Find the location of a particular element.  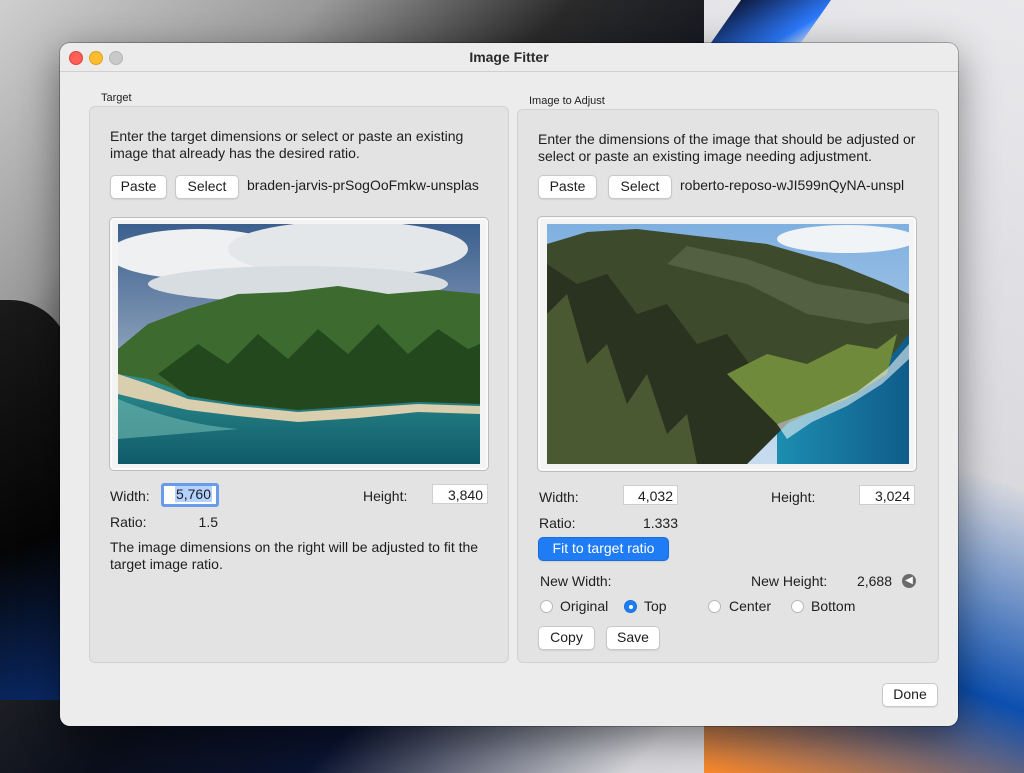

adjust-width-label: Width: is located at coordinates (559, 497).